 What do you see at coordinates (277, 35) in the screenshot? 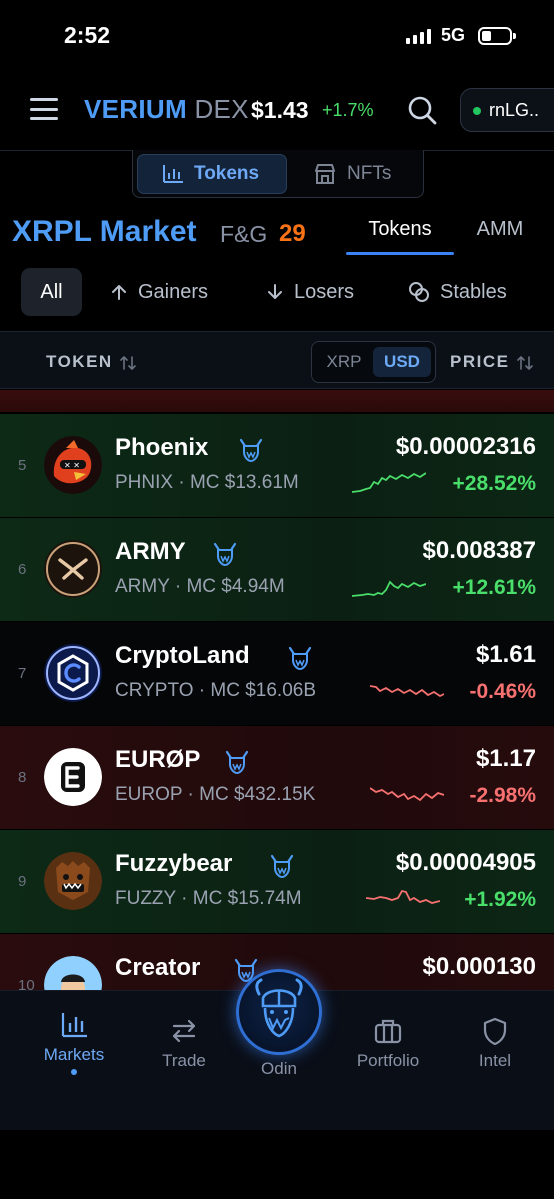
I see `status-bar: 2:52 5G` at bounding box center [277, 35].